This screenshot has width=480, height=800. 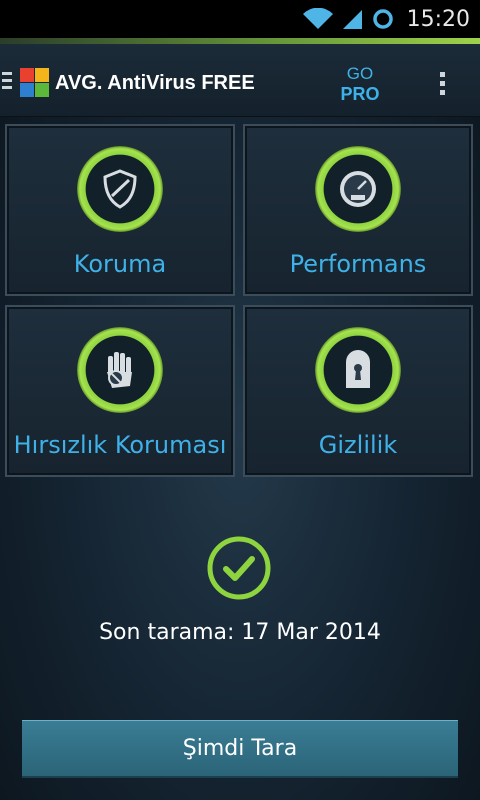 What do you see at coordinates (360, 73) in the screenshot?
I see `go-label: GO` at bounding box center [360, 73].